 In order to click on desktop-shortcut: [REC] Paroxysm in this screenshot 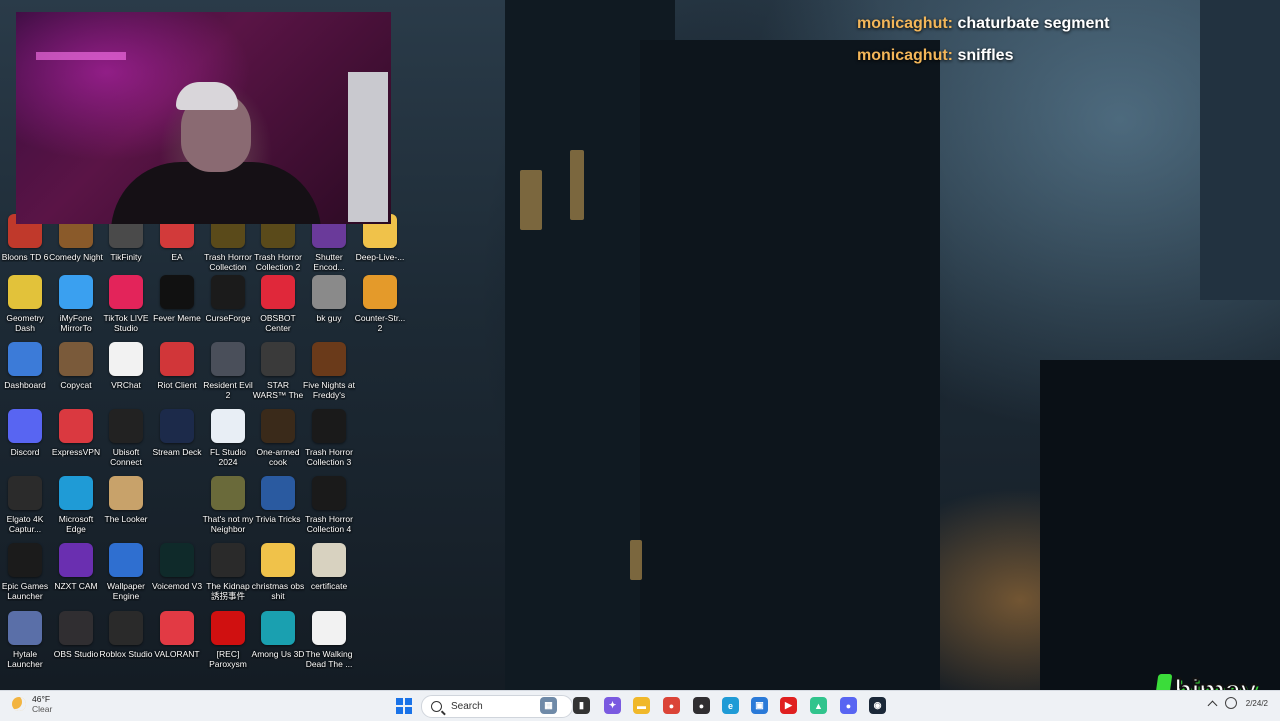, I will do `click(228, 643)`.